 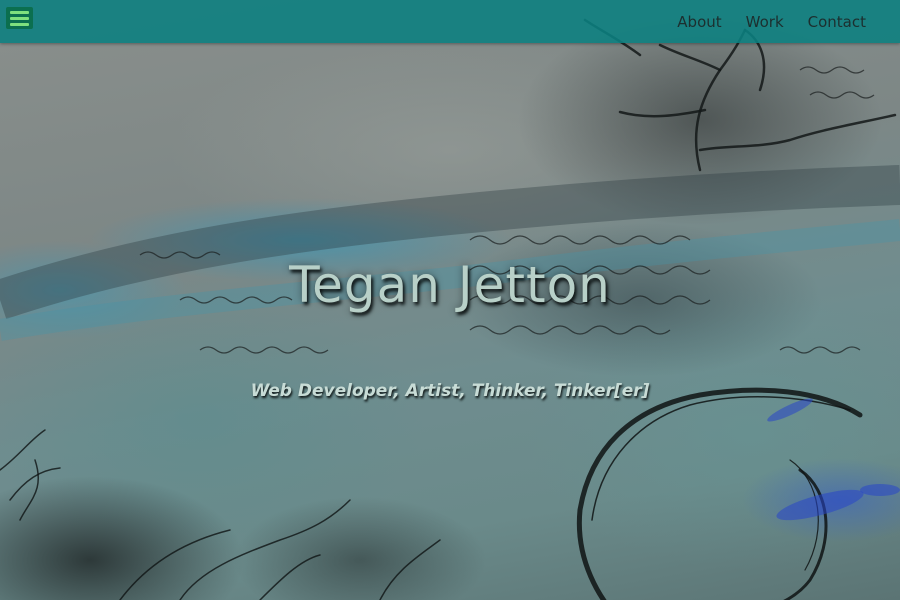 I want to click on nav-links: About Work Contact, so click(x=759, y=21).